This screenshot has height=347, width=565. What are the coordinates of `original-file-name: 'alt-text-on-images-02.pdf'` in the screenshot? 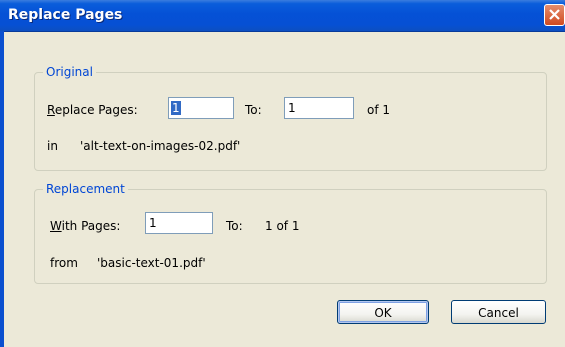 It's located at (160, 146).